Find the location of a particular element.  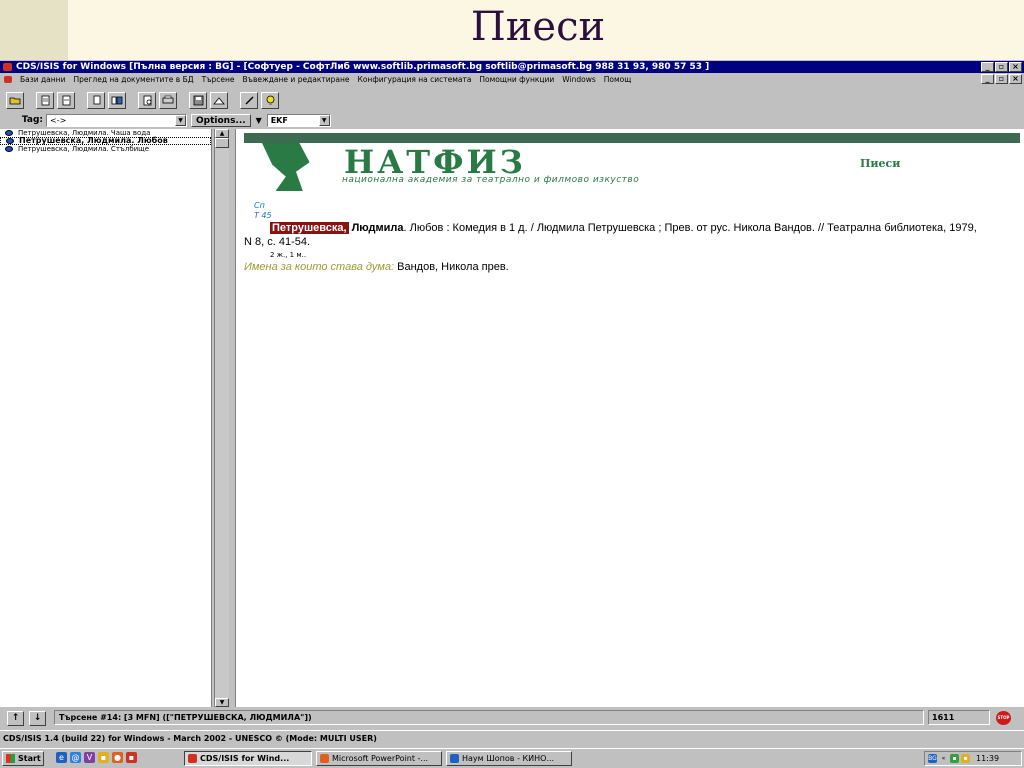

app-shortcut-icon: ▪ is located at coordinates (131, 757).